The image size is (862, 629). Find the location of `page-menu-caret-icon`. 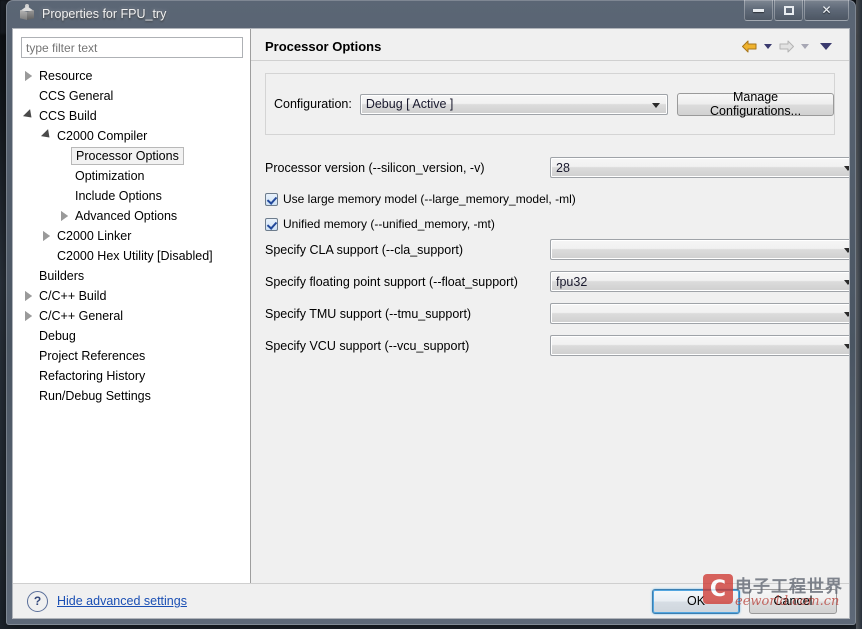

page-menu-caret-icon is located at coordinates (826, 46).